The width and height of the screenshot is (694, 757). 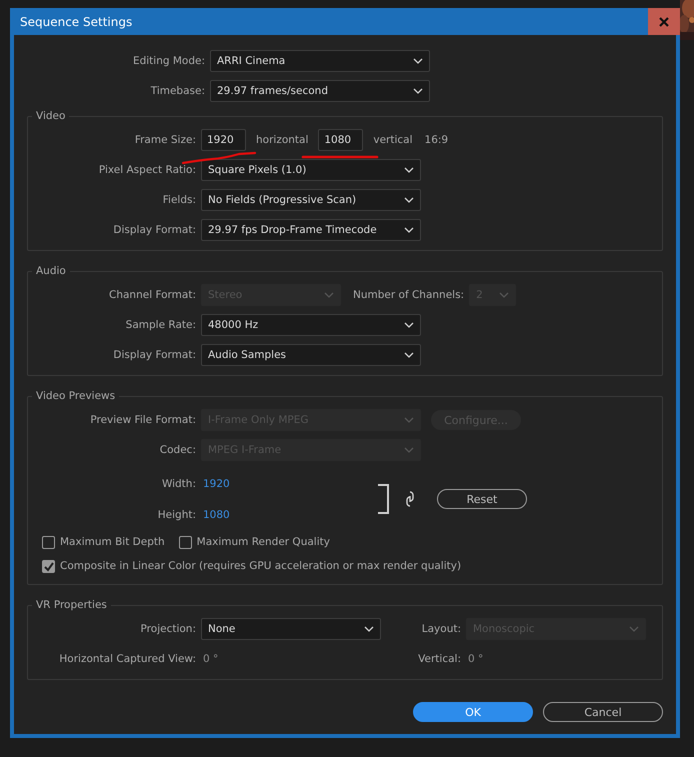 I want to click on close-button, so click(x=664, y=21).